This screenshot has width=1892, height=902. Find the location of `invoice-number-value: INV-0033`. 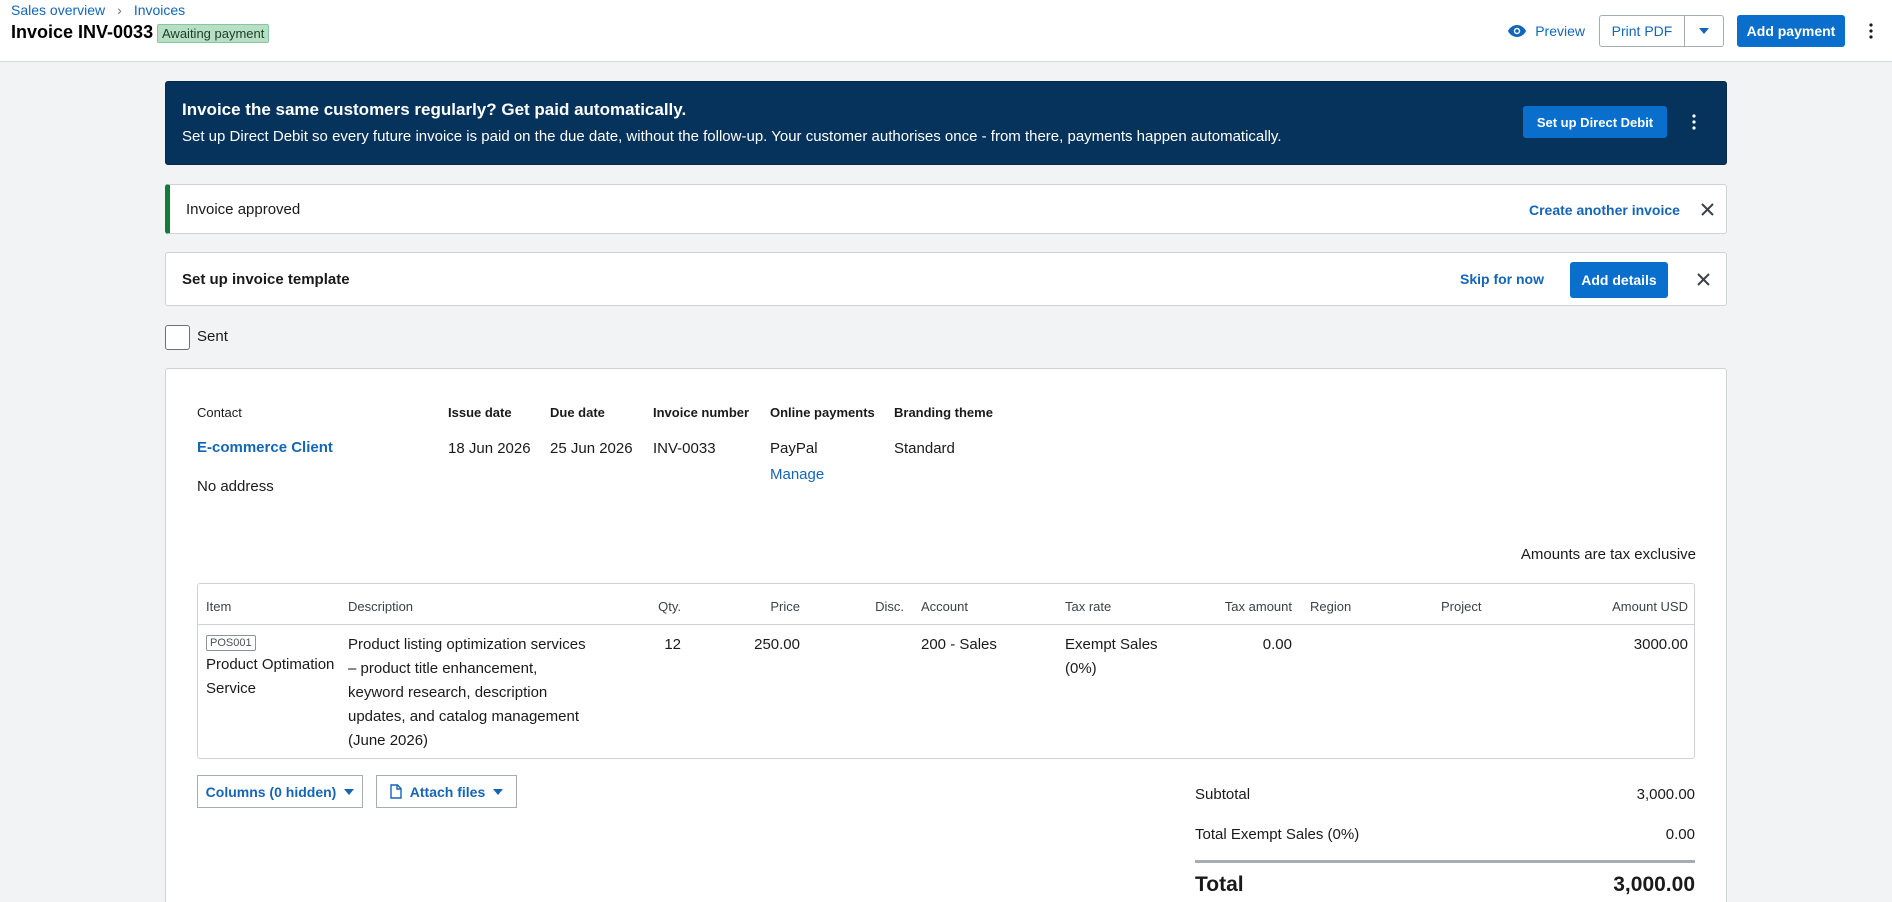

invoice-number-value: INV-0033 is located at coordinates (684, 448).